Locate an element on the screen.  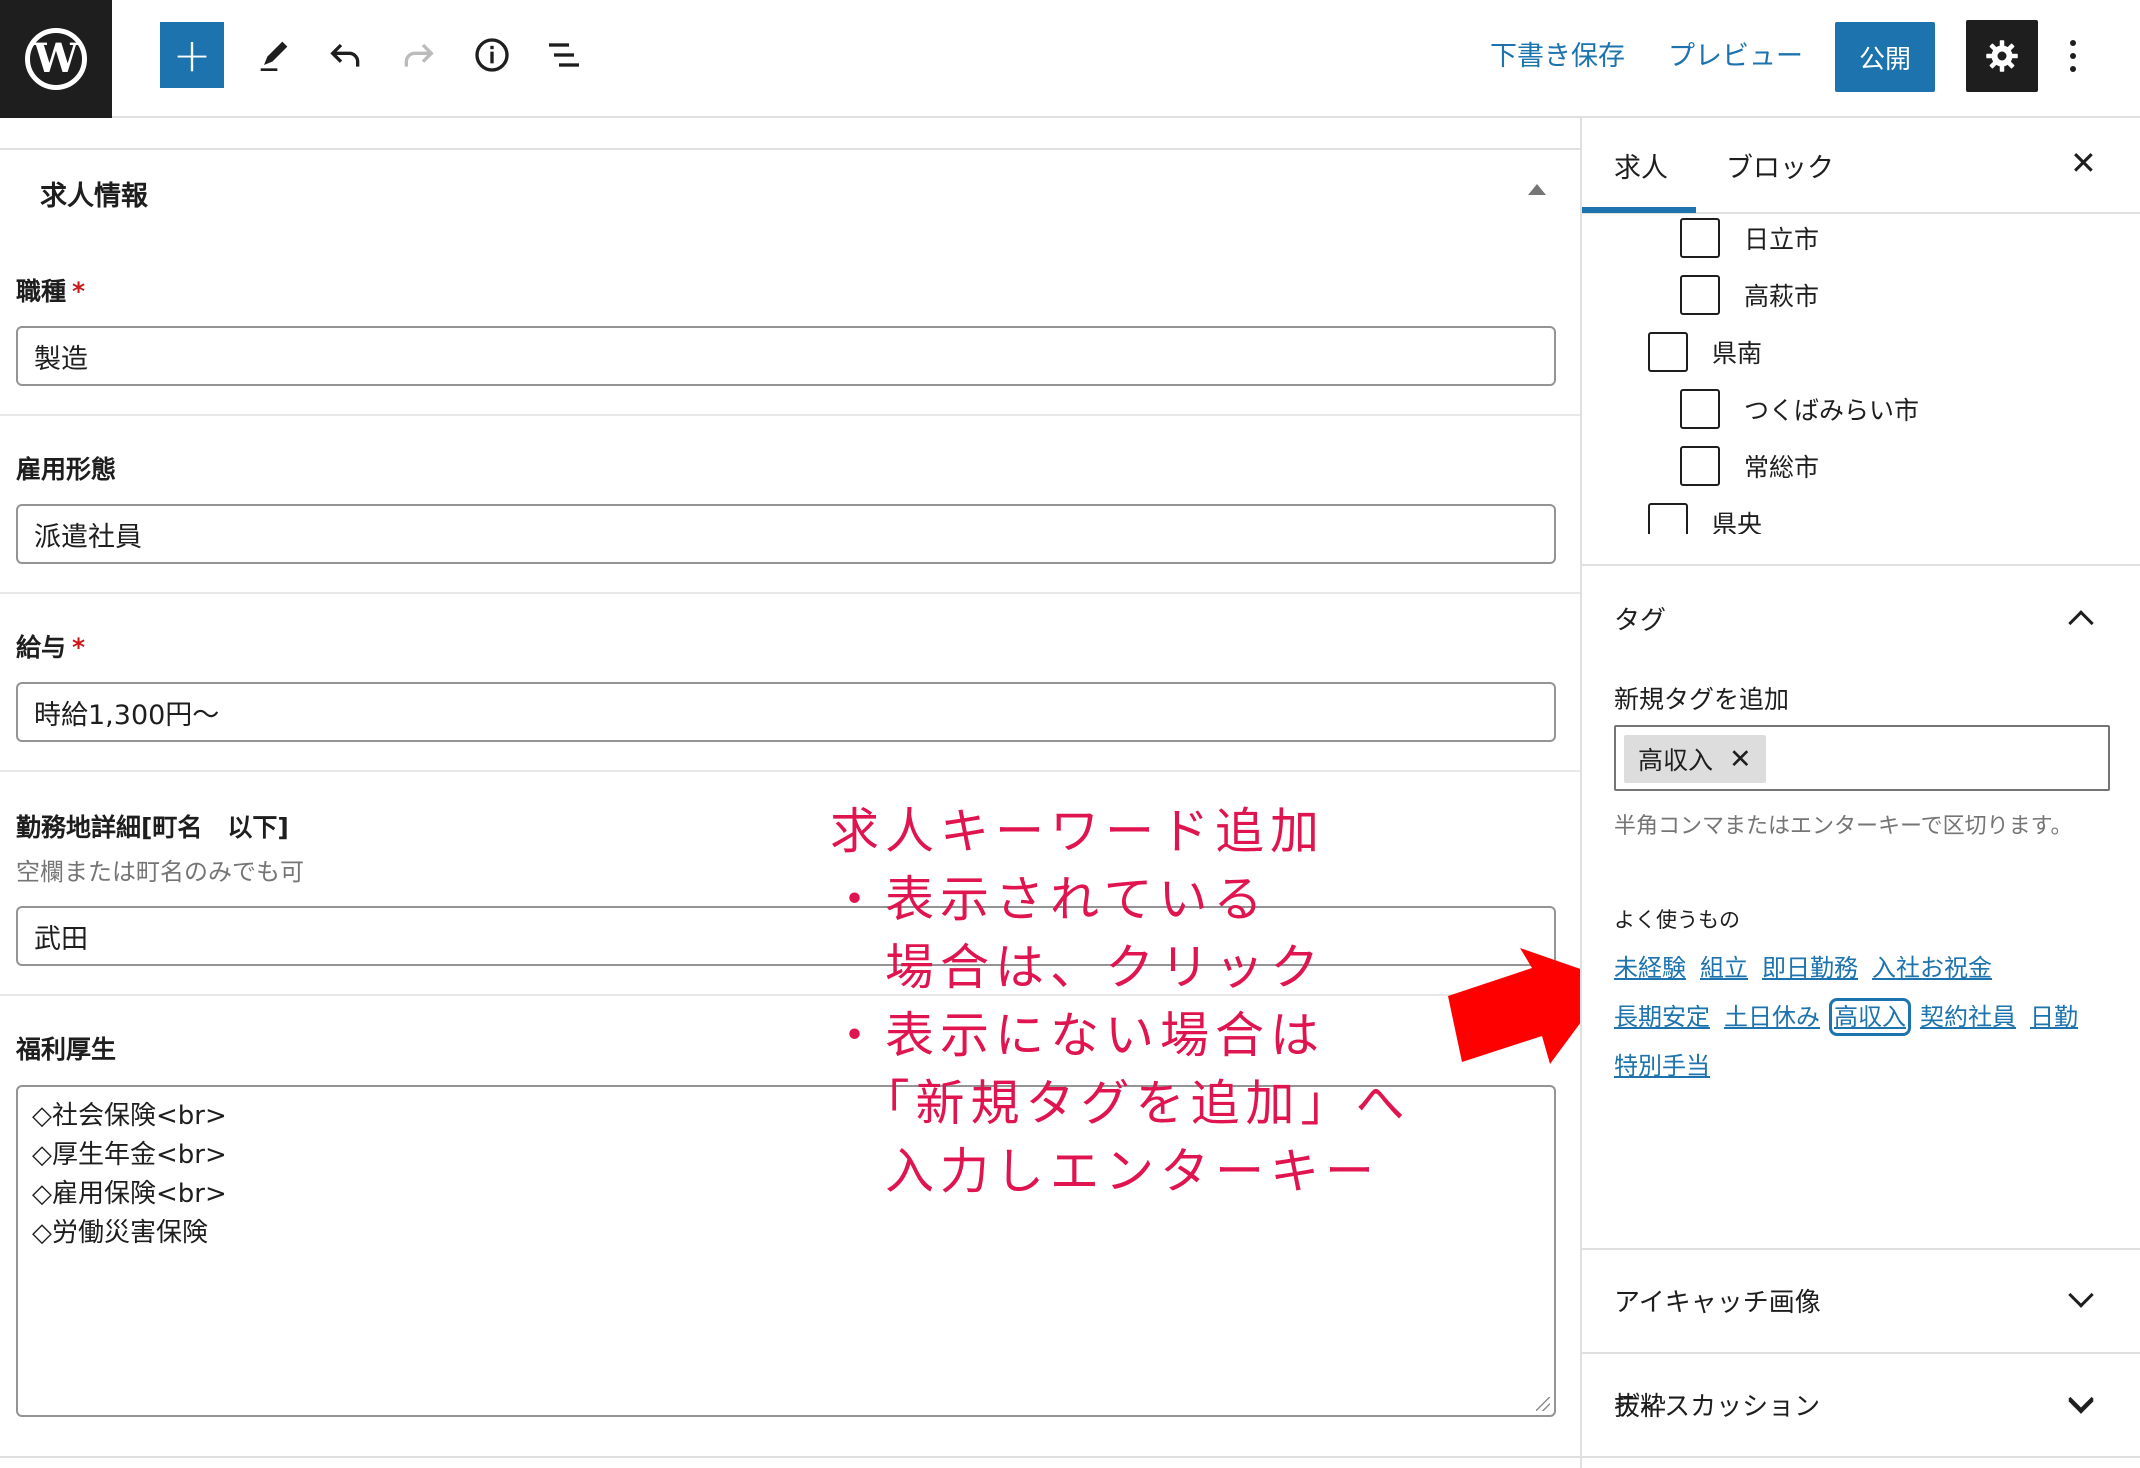
undo-icon is located at coordinates (345, 55).